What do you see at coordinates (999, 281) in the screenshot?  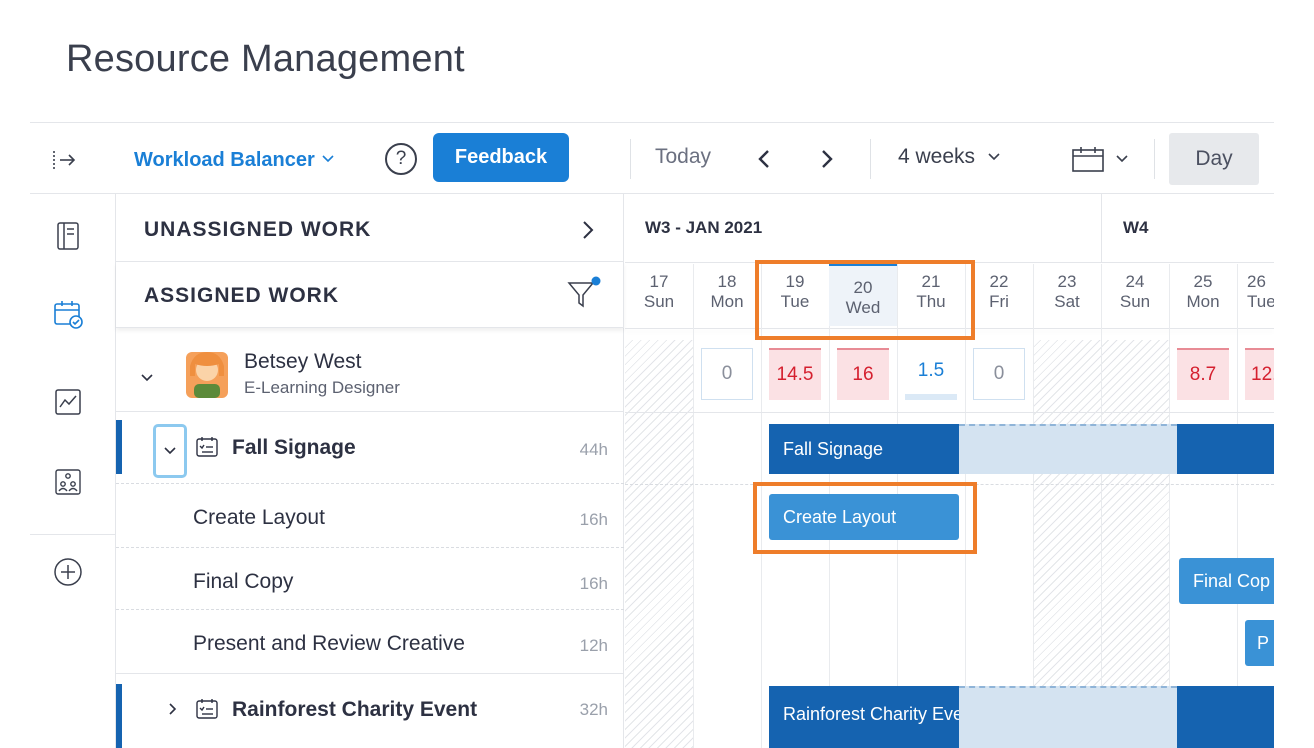 I see `day-number: 22` at bounding box center [999, 281].